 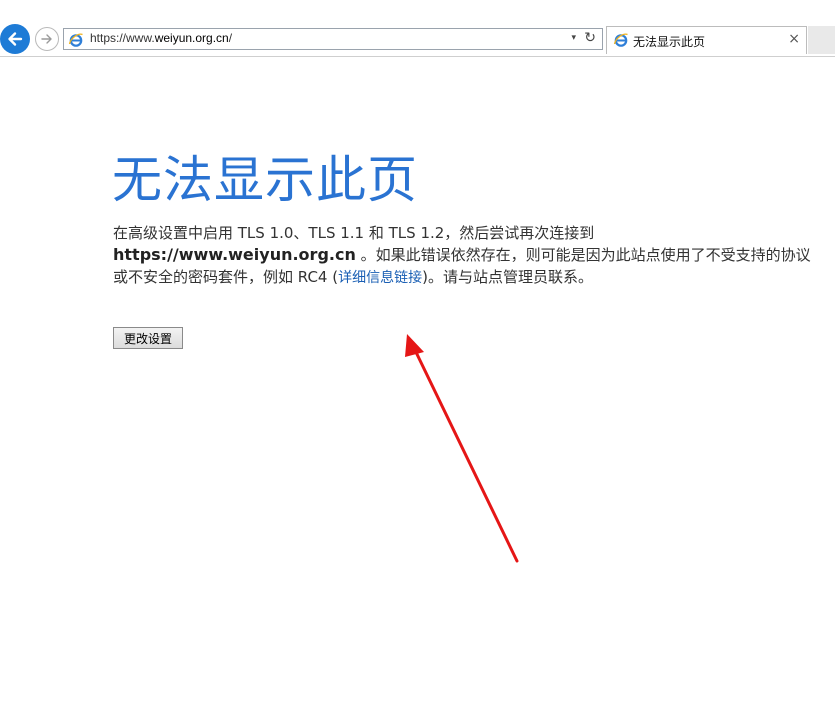 I want to click on new-tab-area, so click(x=821, y=40).